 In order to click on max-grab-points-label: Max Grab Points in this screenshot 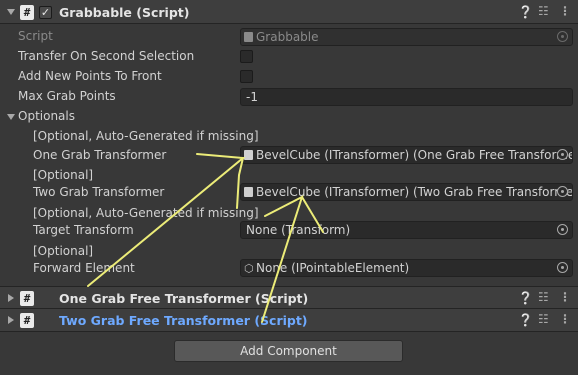, I will do `click(67, 96)`.